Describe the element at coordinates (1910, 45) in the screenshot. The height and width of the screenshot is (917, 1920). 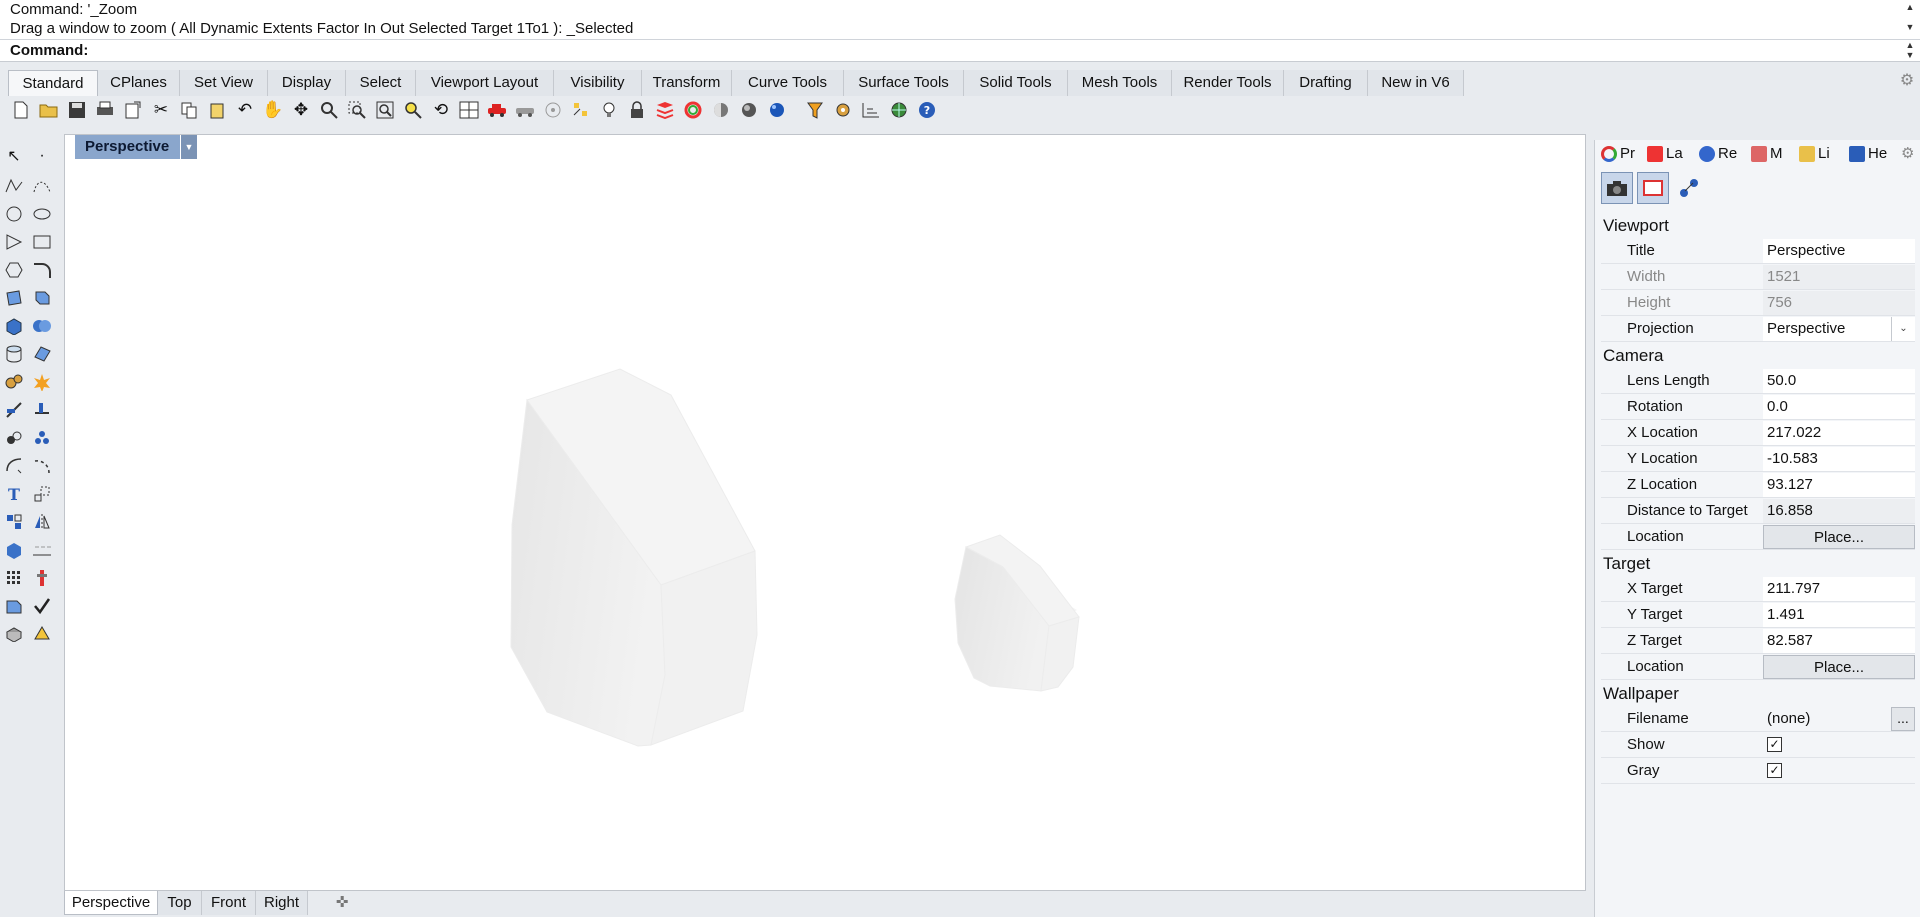
I see `spin-up-icon: ▲` at that location.